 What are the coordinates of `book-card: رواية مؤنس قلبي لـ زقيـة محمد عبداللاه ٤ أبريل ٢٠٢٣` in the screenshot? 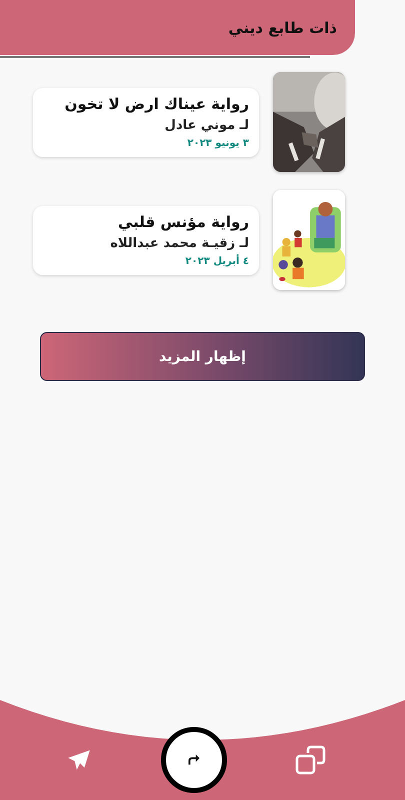 It's located at (146, 240).